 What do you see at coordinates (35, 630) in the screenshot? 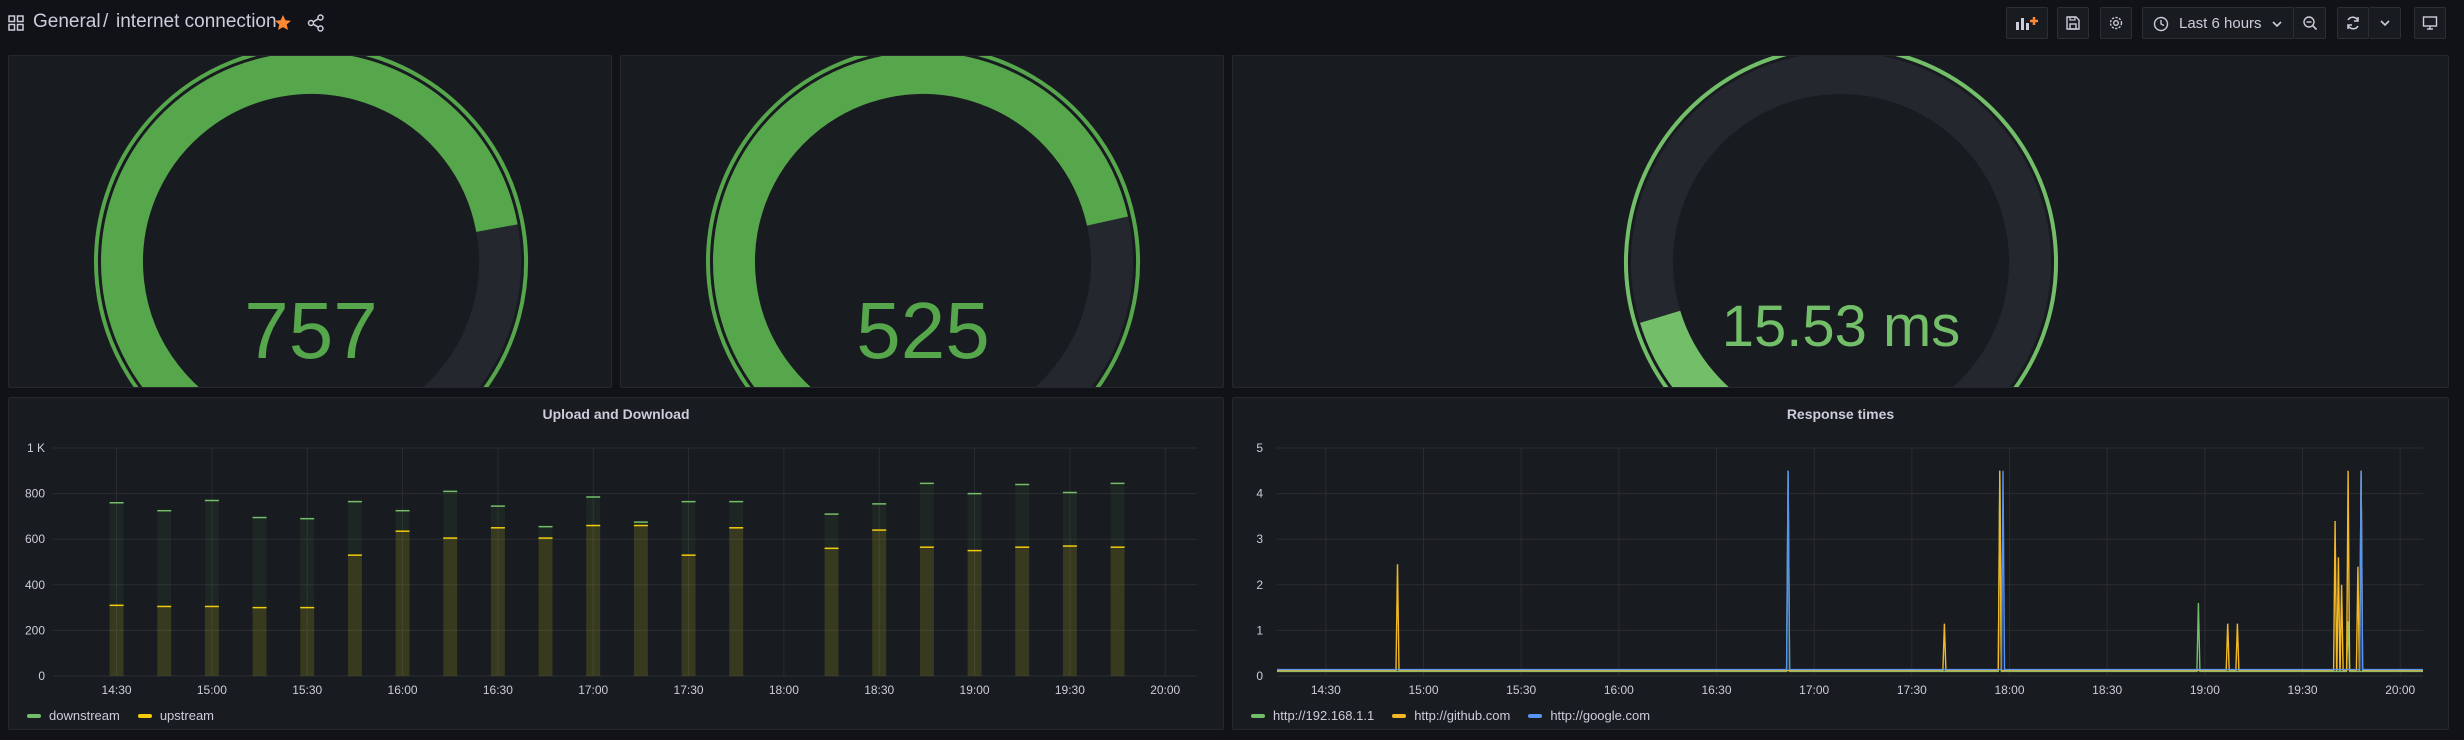
I see `y-tick-label: 200` at bounding box center [35, 630].